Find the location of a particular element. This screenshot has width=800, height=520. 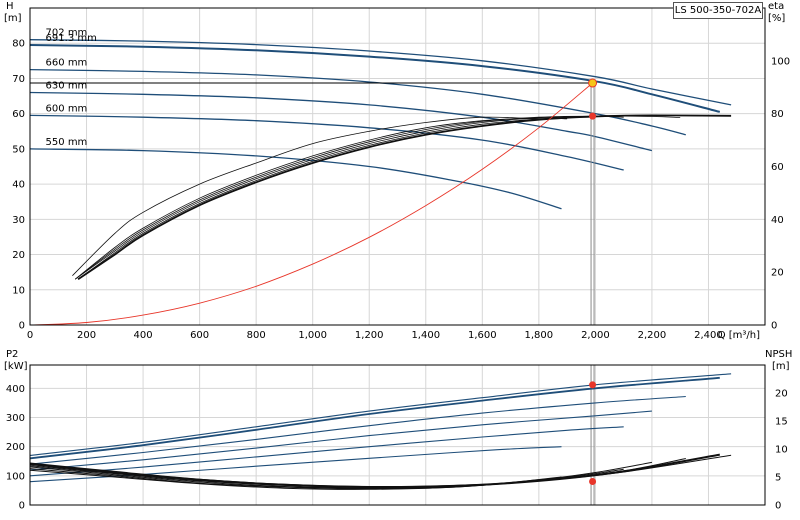

p2-tick-label: 0 is located at coordinates (22, 506).